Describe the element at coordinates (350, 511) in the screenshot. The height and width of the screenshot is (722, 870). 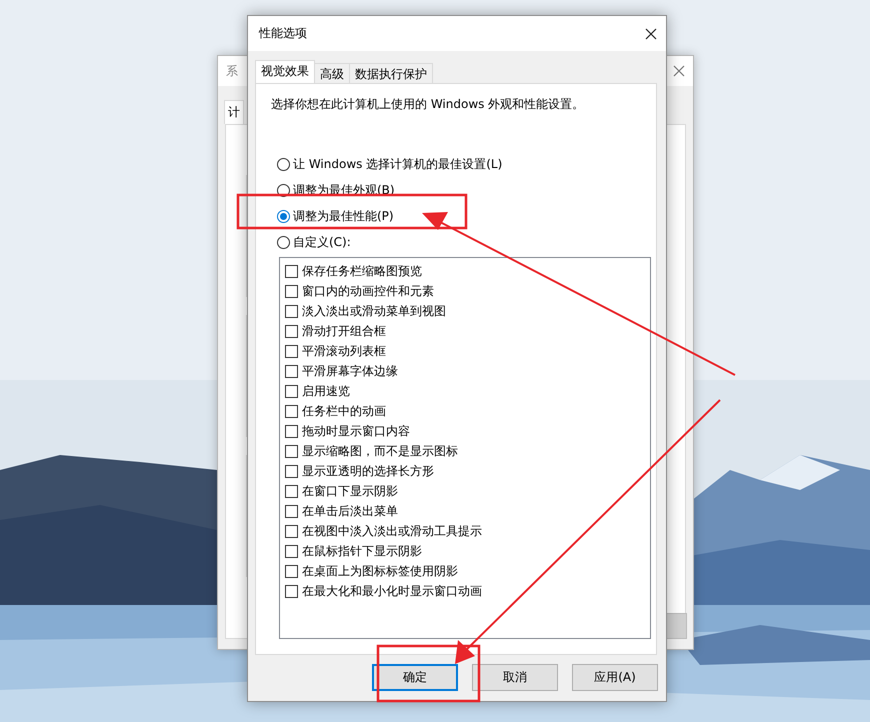
I see `checkbox-label: 在单击后淡出菜单` at that location.